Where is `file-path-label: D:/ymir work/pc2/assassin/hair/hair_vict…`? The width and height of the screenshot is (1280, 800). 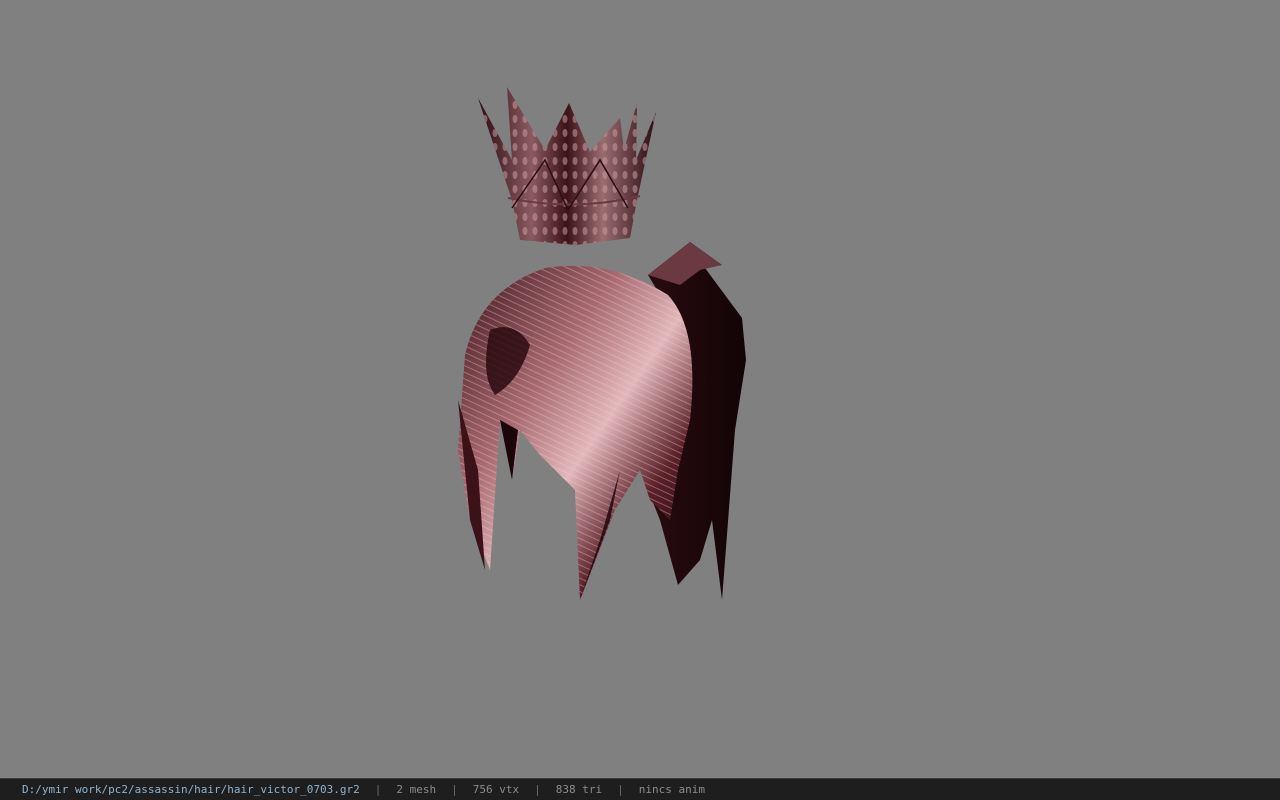
file-path-label: D:/ymir work/pc2/assassin/hair/hair_vict… is located at coordinates (191, 789).